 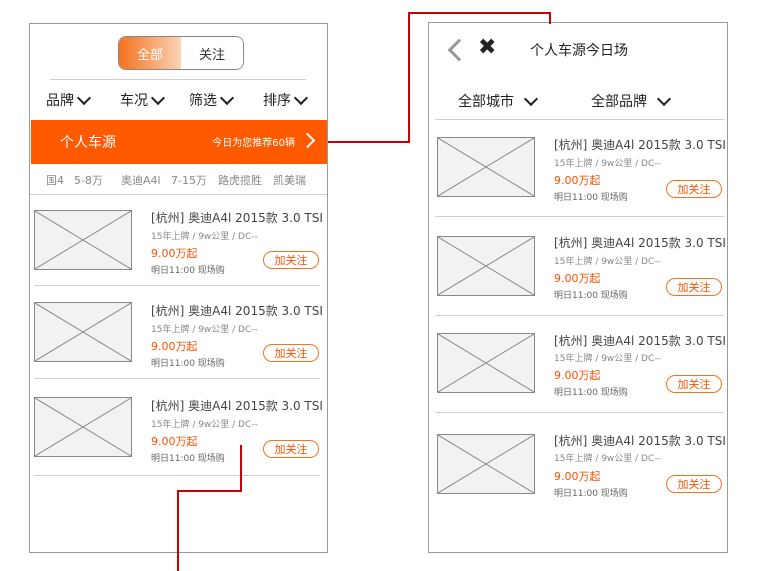 What do you see at coordinates (88, 180) in the screenshot?
I see `tag: 5-8万` at bounding box center [88, 180].